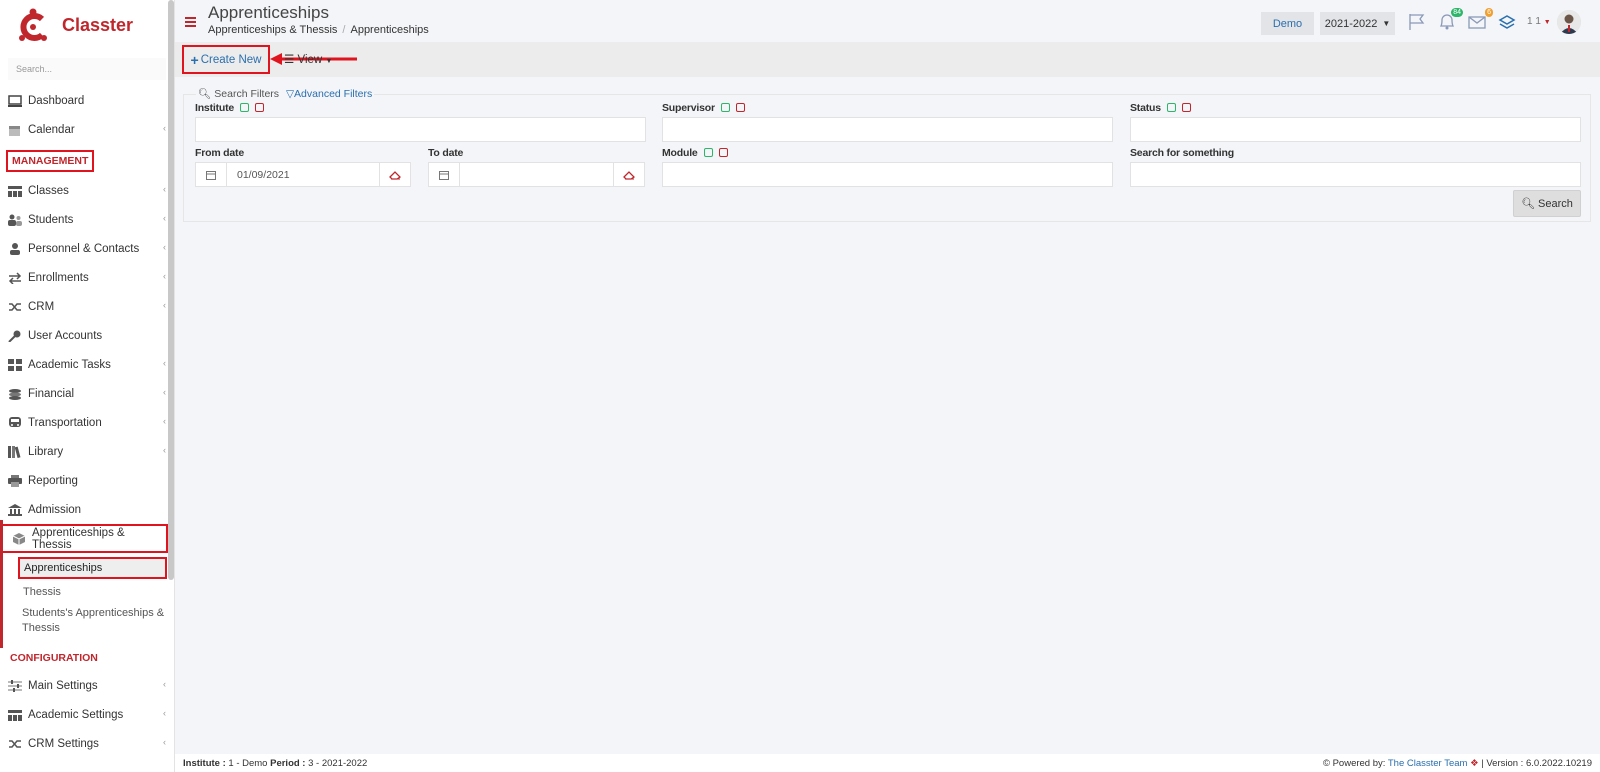 The width and height of the screenshot is (1600, 772). I want to click on classter-team-link: The Classter Team, so click(1428, 763).